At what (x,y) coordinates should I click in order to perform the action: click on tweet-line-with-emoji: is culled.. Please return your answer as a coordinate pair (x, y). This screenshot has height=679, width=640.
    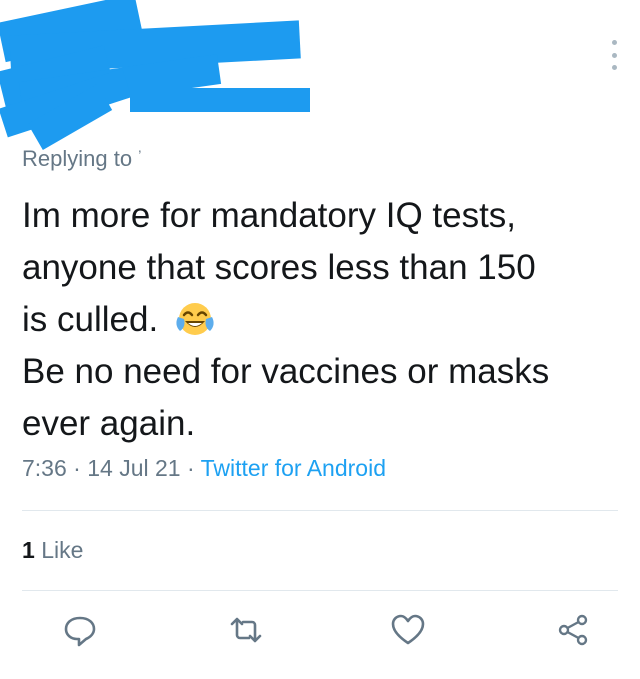
    Looking at the image, I should click on (322, 320).